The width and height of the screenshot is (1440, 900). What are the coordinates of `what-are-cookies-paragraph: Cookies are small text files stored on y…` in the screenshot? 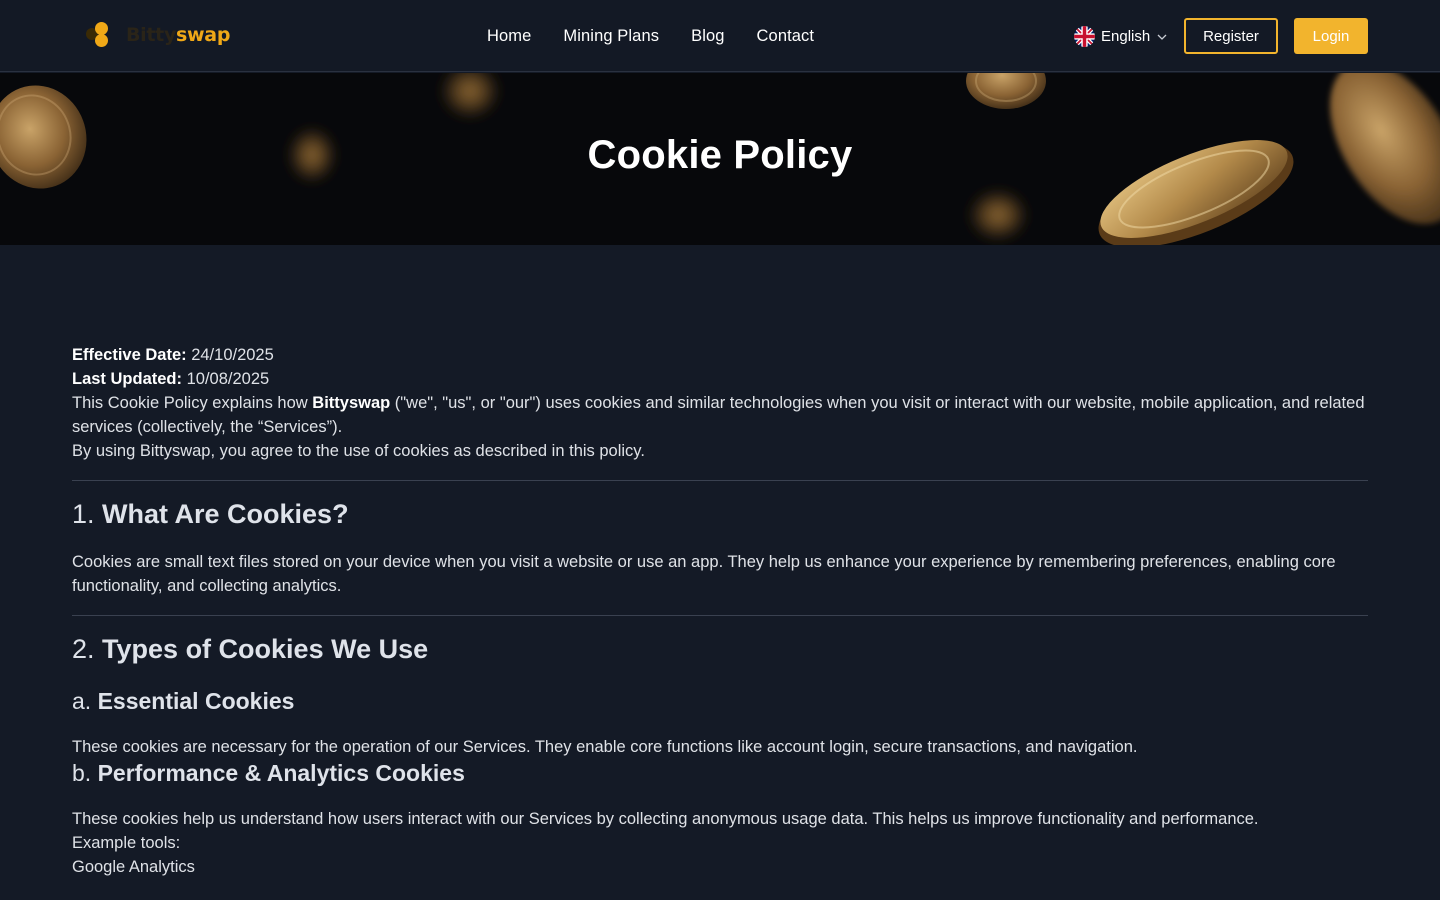 It's located at (704, 574).